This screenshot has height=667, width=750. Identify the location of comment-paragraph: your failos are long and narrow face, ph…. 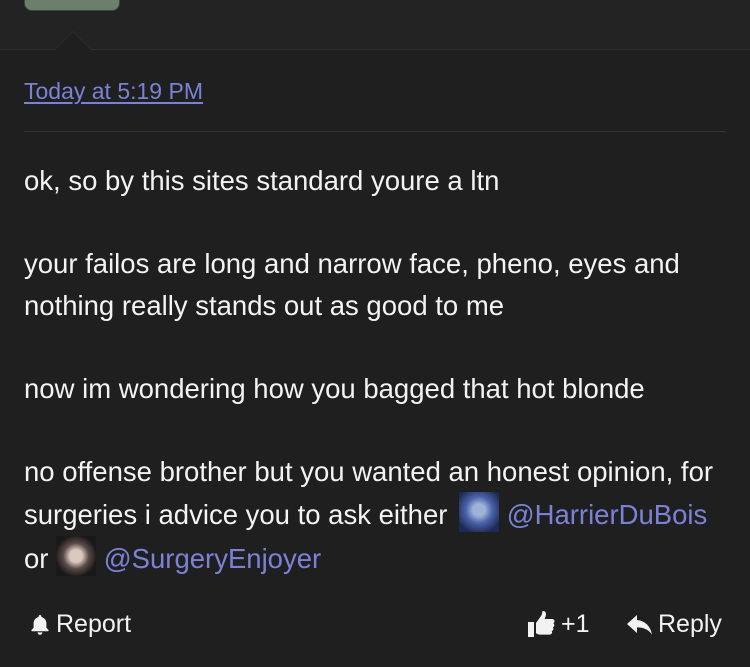
(352, 284).